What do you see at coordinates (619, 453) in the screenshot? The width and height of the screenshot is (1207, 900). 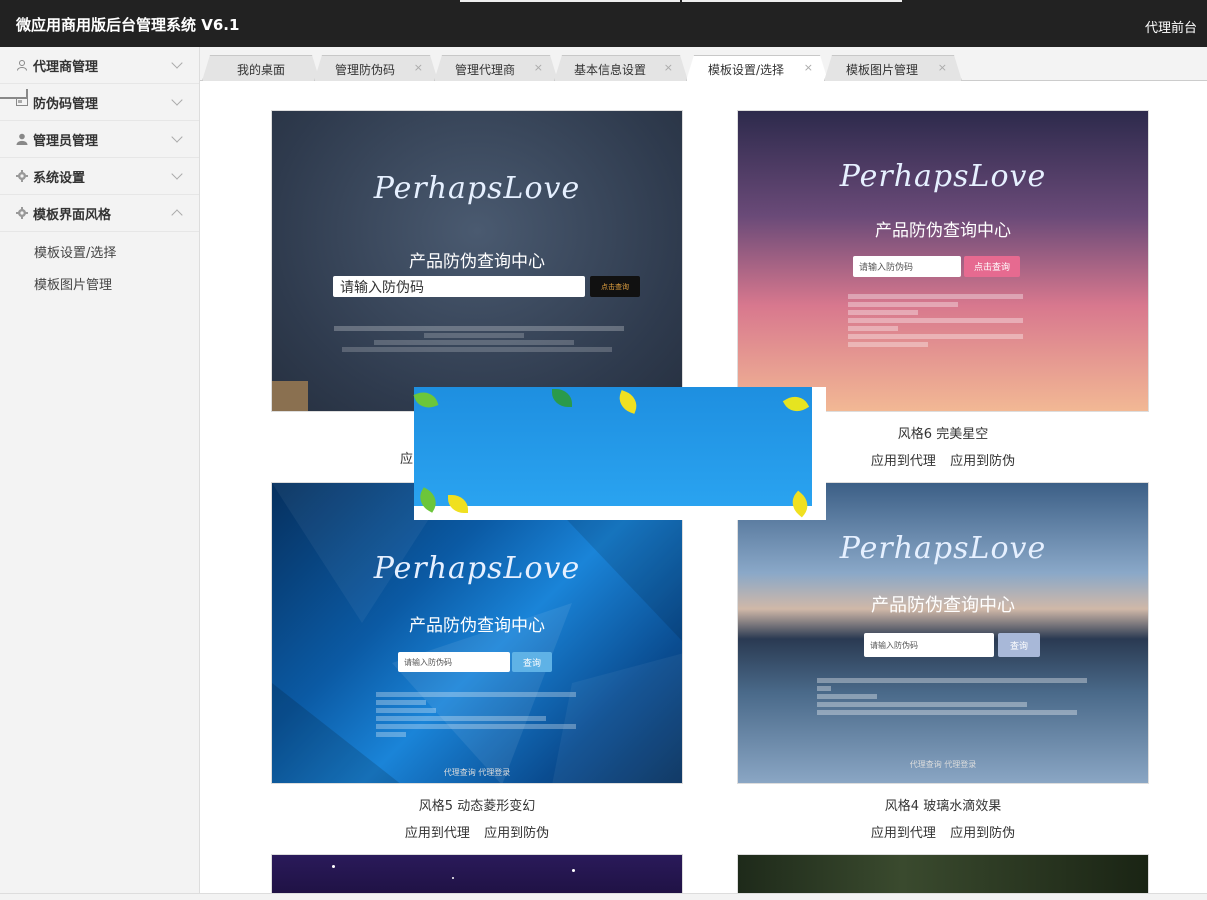 I see `floating-preview-banner` at bounding box center [619, 453].